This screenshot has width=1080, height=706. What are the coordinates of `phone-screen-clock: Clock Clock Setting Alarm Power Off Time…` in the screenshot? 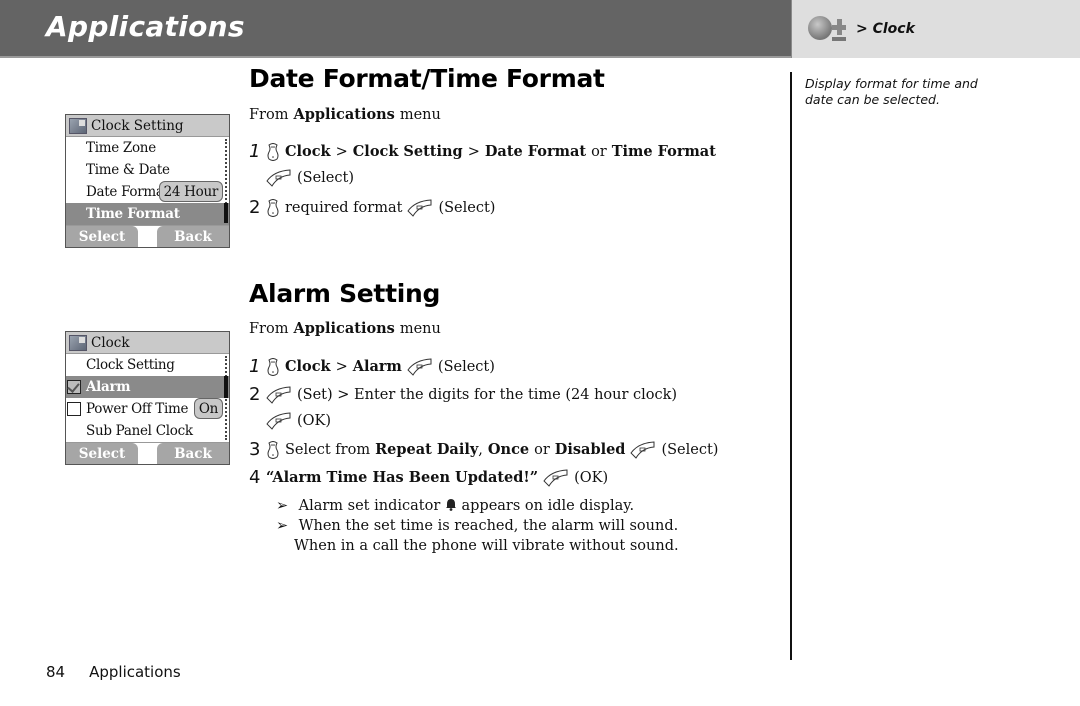 It's located at (147, 398).